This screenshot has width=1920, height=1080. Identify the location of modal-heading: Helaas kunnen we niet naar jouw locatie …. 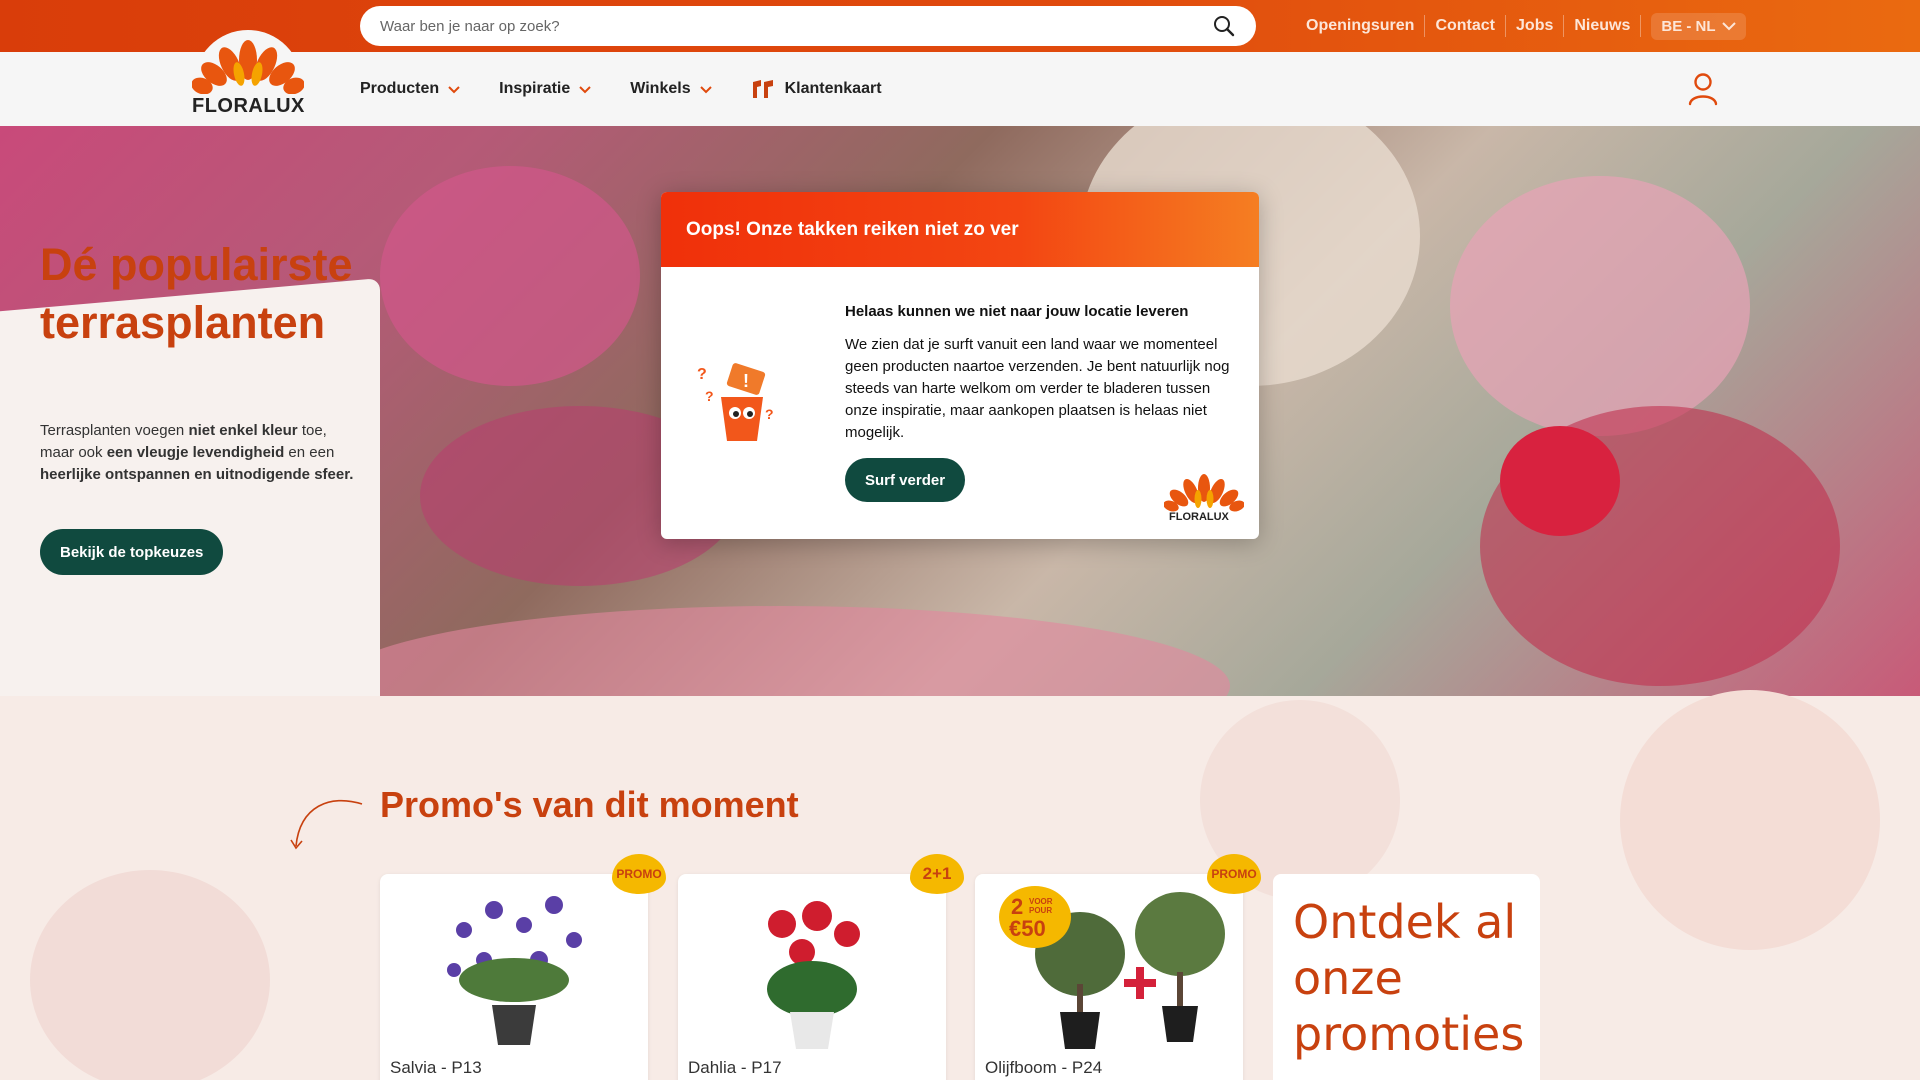
(1017, 311).